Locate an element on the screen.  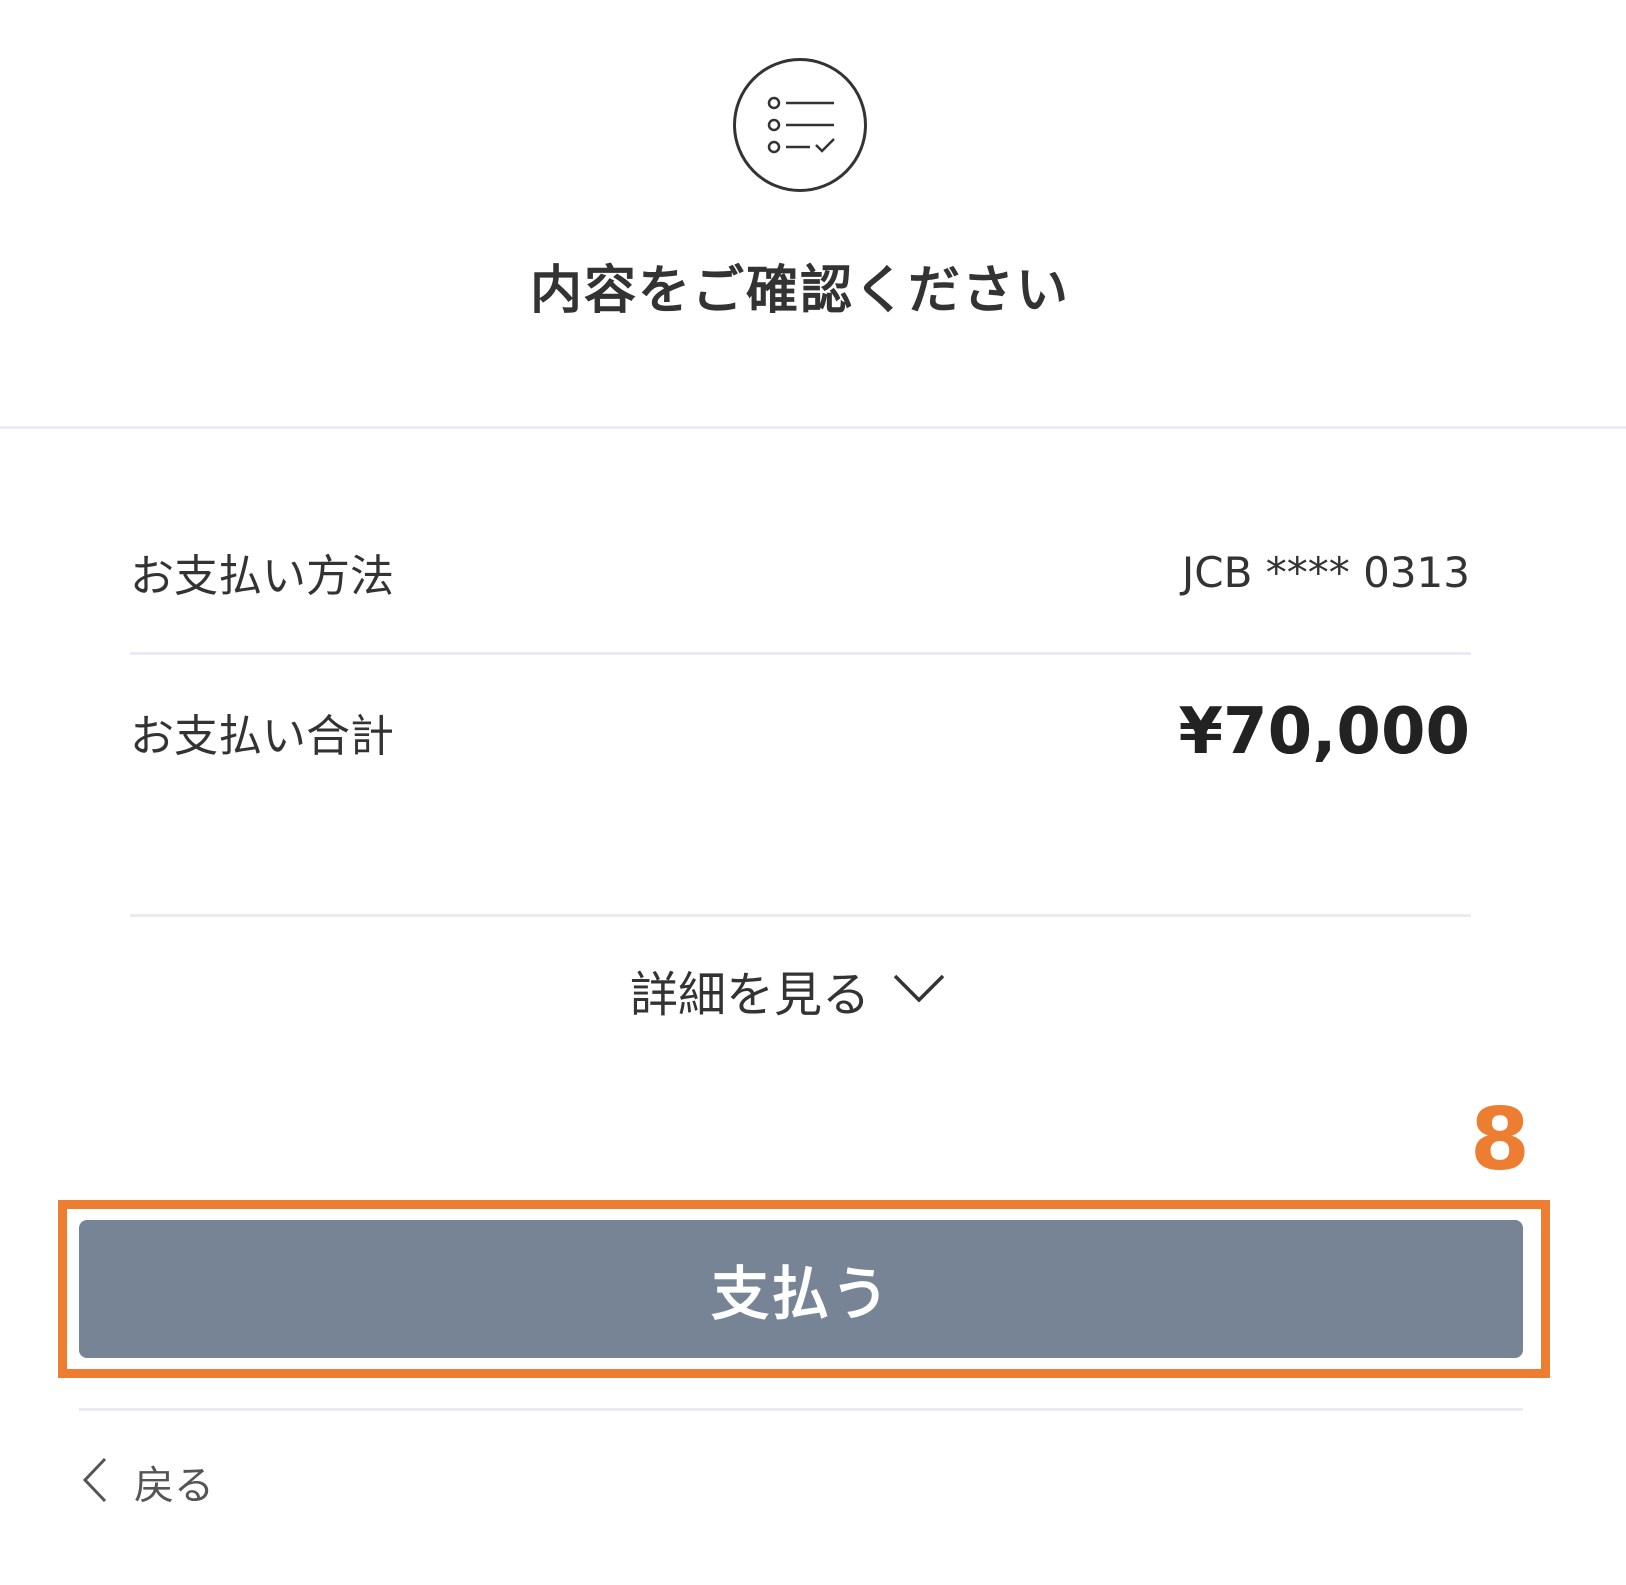
page-title: 内容をご確認ください is located at coordinates (799, 291).